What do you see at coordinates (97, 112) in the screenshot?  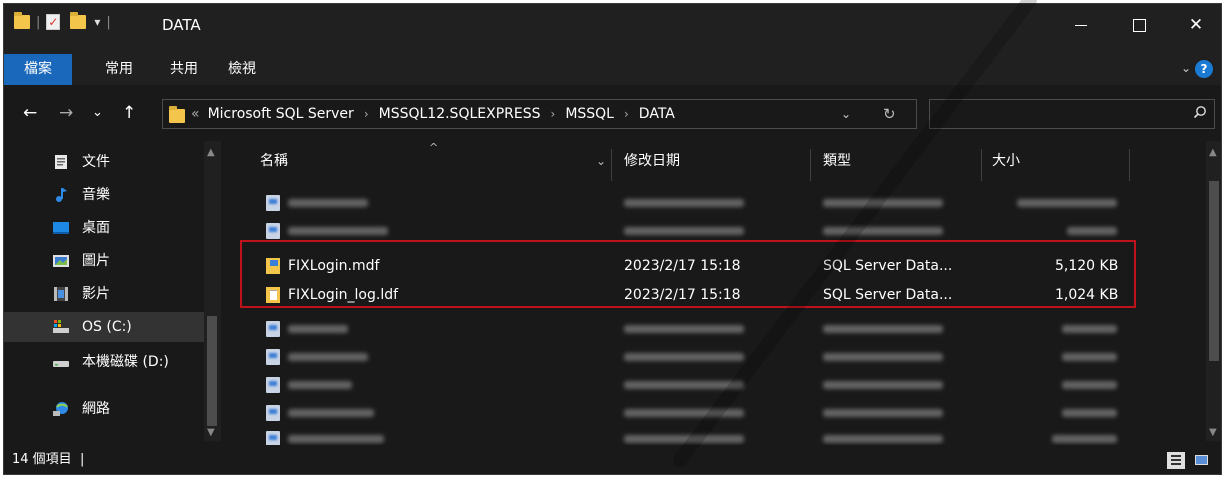 I see `recent-locations-button: ⌄` at bounding box center [97, 112].